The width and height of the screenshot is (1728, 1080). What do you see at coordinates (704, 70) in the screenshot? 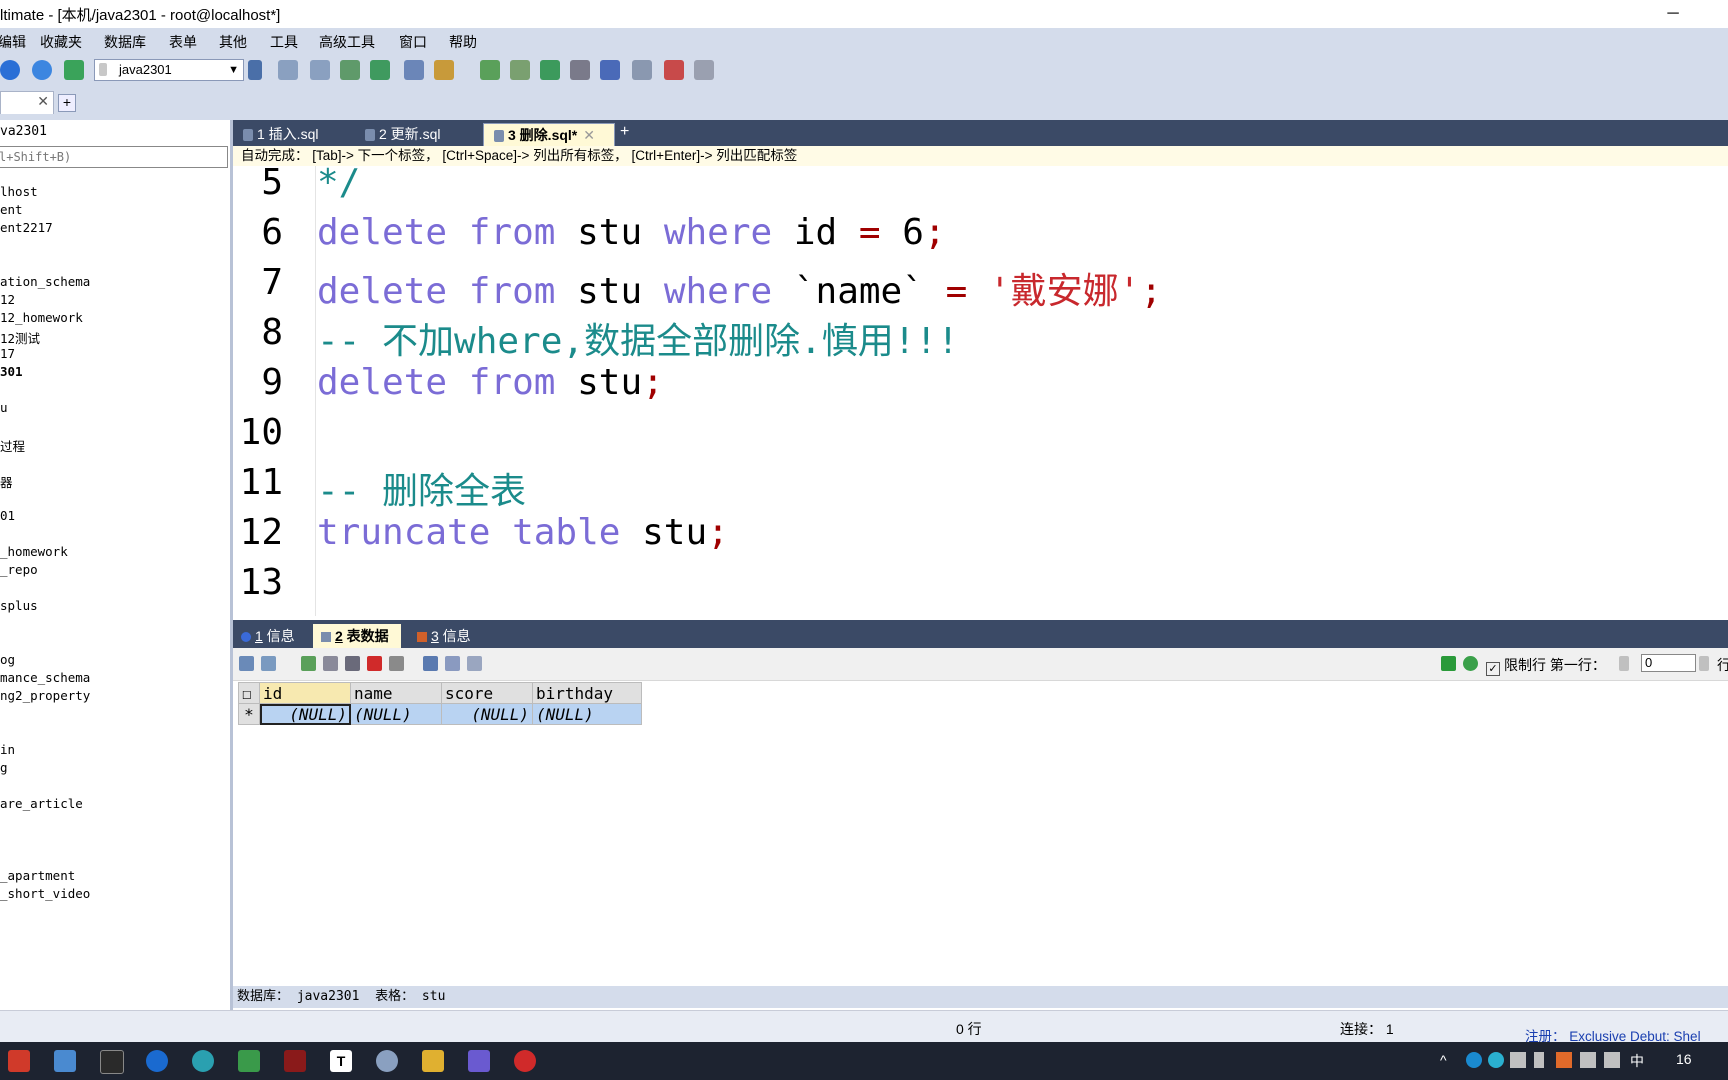
I see `query-builder-icon` at bounding box center [704, 70].